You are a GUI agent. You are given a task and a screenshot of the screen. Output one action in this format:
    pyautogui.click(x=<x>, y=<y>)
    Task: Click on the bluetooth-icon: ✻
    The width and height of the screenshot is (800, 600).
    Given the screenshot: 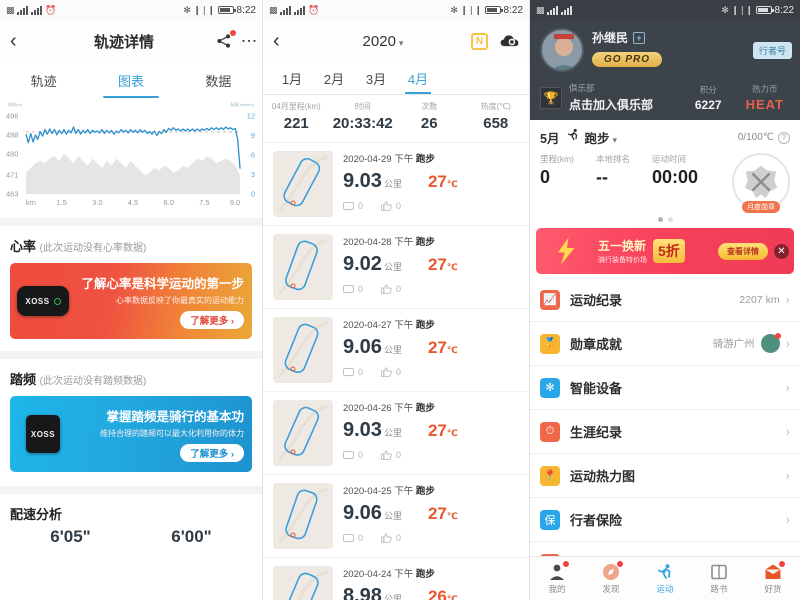 What is the action you would take?
    pyautogui.click(x=550, y=387)
    